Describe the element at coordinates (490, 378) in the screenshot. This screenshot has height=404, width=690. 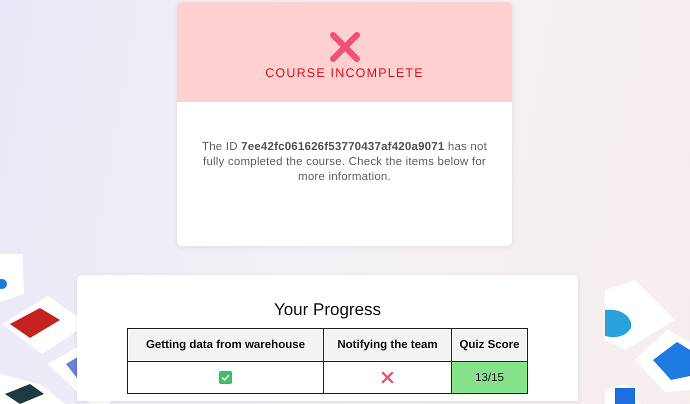
I see `score-cell: 13/15` at that location.